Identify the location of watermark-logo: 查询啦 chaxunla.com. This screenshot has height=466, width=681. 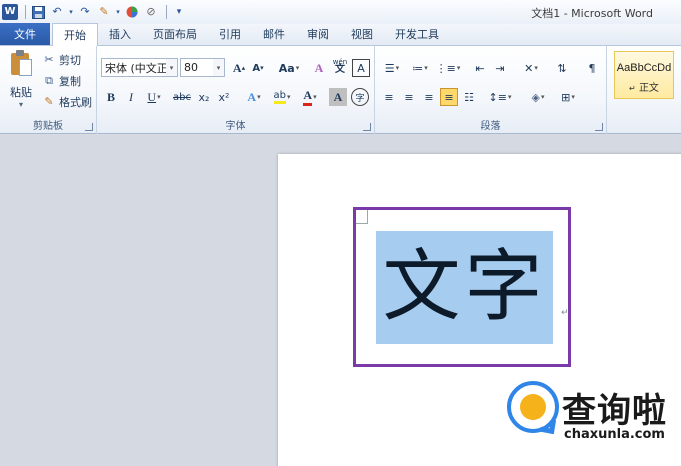
(594, 416).